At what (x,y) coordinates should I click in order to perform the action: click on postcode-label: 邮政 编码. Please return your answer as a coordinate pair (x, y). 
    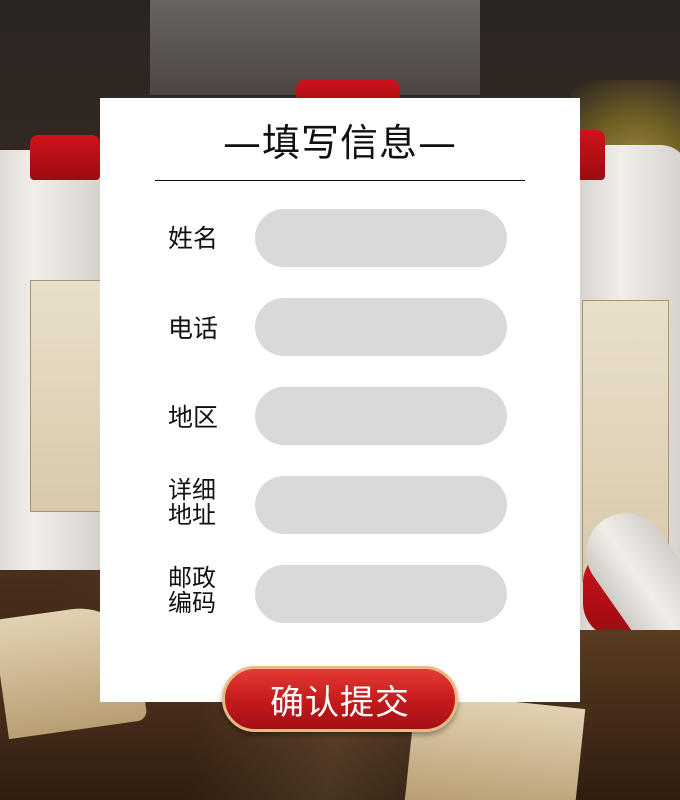
    Looking at the image, I should click on (203, 591).